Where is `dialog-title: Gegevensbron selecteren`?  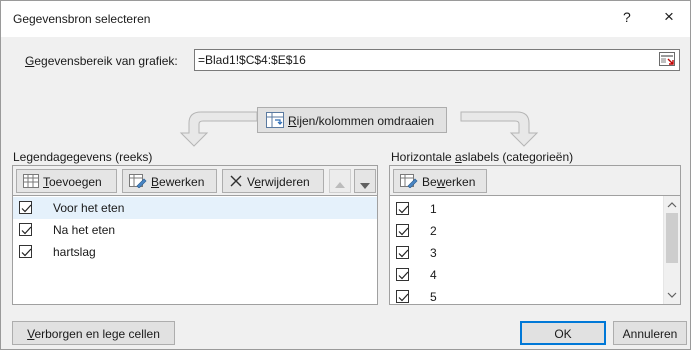
dialog-title: Gegevensbron selecteren is located at coordinates (82, 19).